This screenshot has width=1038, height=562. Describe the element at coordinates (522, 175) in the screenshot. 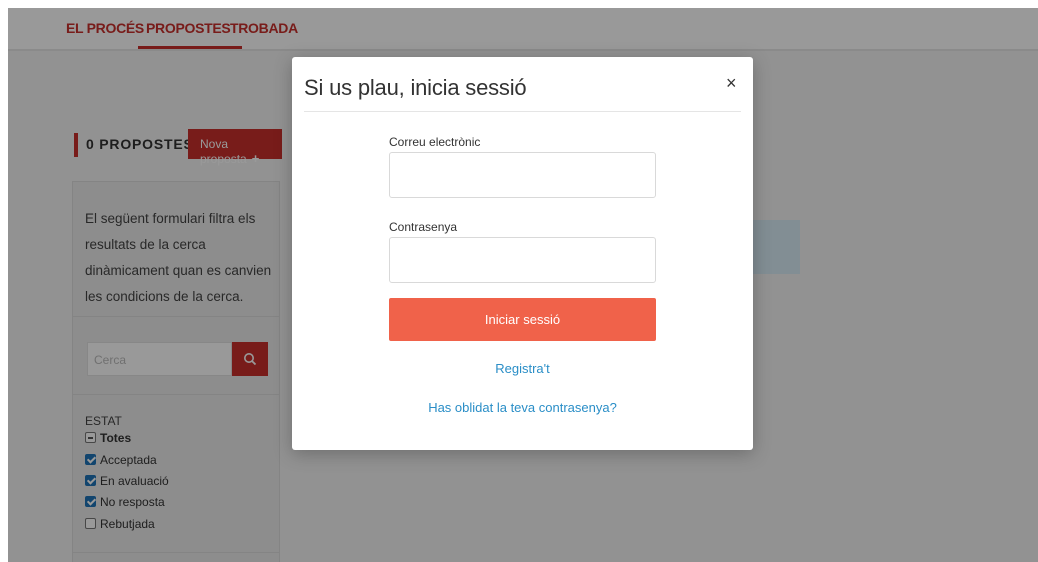

I see `email-field` at that location.